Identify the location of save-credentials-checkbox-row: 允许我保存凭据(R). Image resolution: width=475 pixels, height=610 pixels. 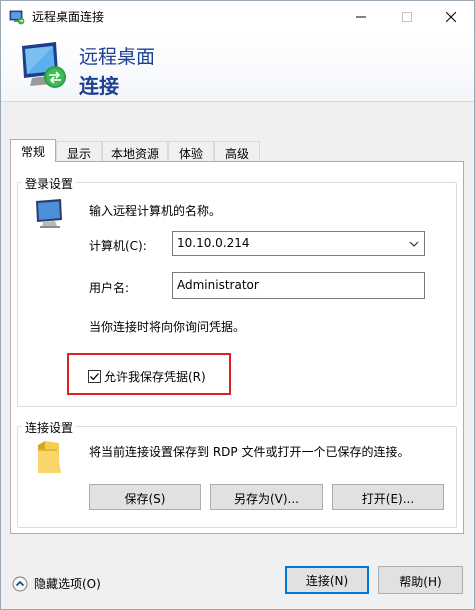
(147, 376).